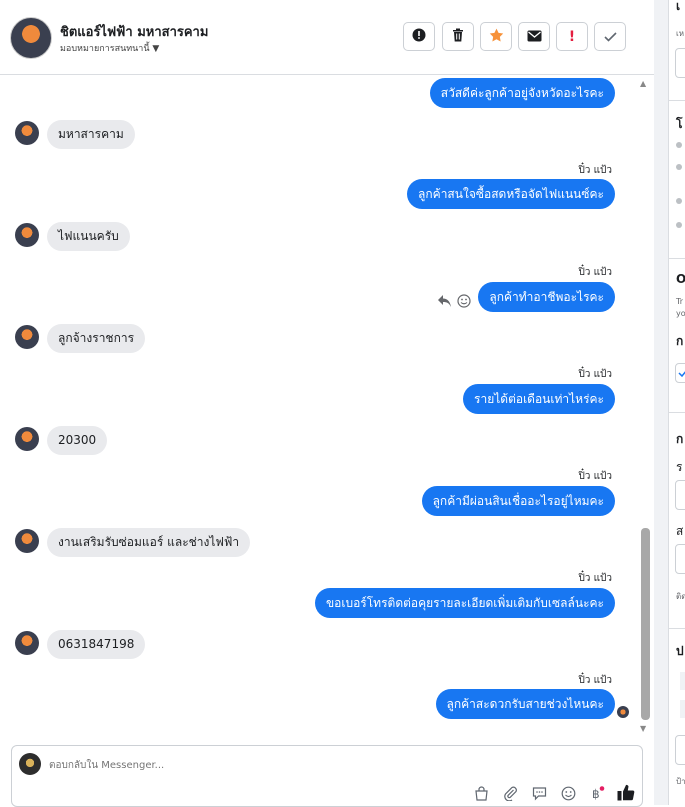 The image size is (685, 807). What do you see at coordinates (679, 201) in the screenshot?
I see `education-icon` at bounding box center [679, 201].